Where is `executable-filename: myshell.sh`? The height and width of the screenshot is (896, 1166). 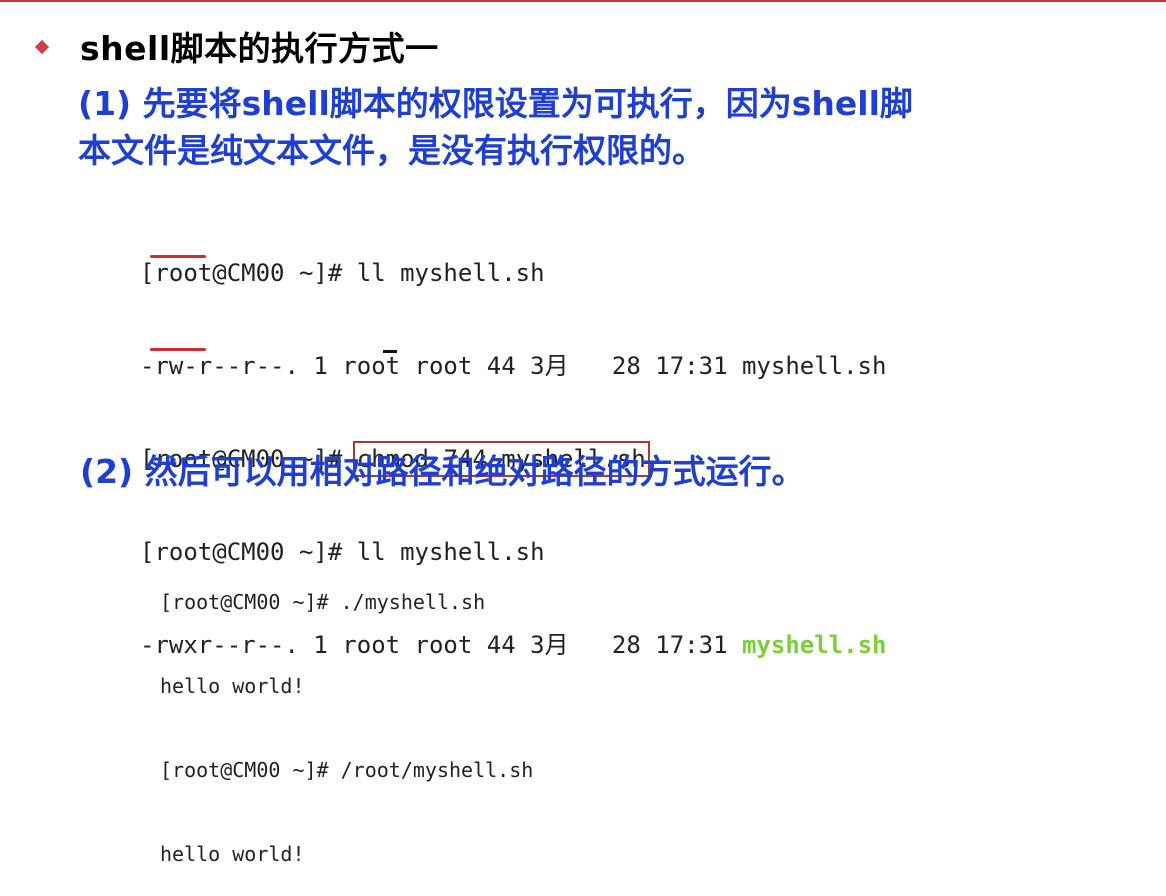
executable-filename: myshell.sh is located at coordinates (814, 645).